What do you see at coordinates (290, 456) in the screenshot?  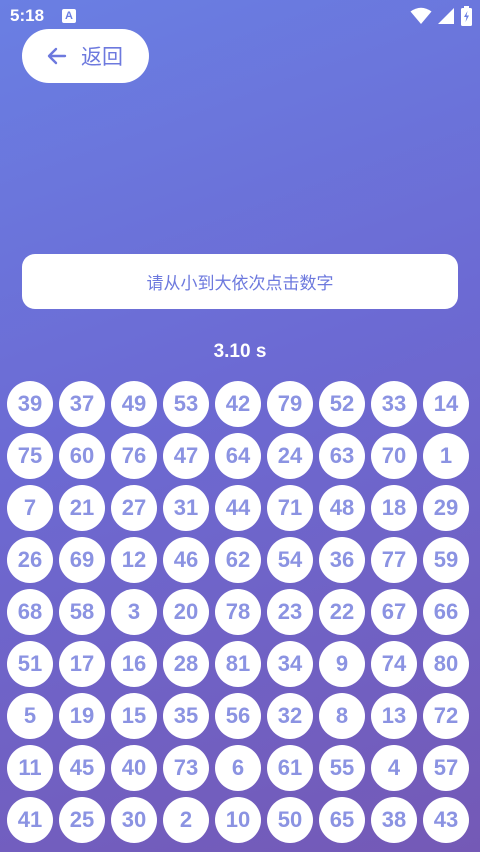 I see `number-button: 24` at bounding box center [290, 456].